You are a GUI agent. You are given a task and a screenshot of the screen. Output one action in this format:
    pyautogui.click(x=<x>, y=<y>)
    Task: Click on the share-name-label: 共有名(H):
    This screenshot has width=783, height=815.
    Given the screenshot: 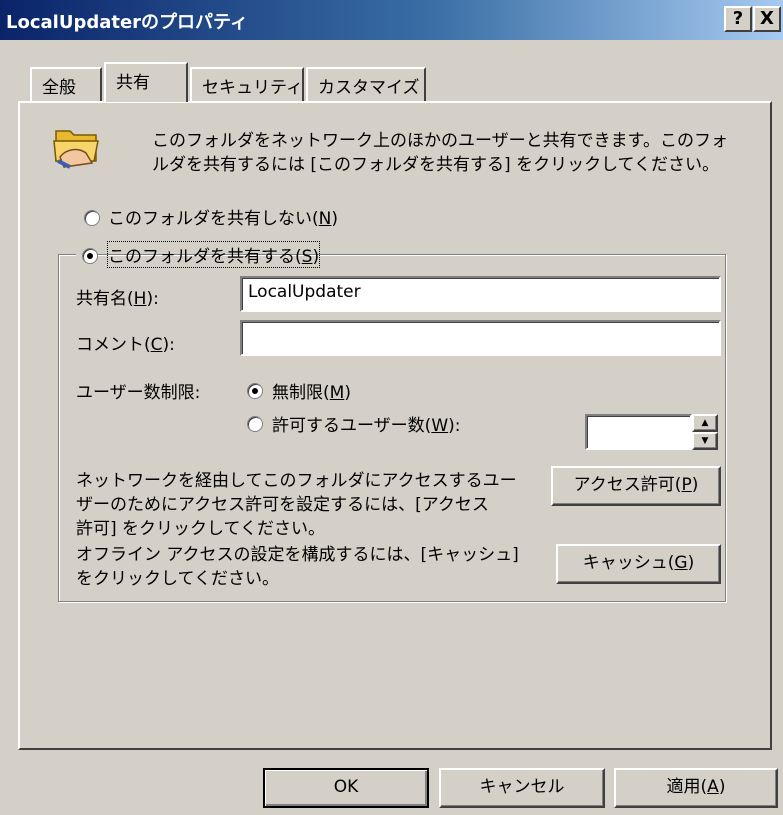 What is the action you would take?
    pyautogui.click(x=117, y=299)
    